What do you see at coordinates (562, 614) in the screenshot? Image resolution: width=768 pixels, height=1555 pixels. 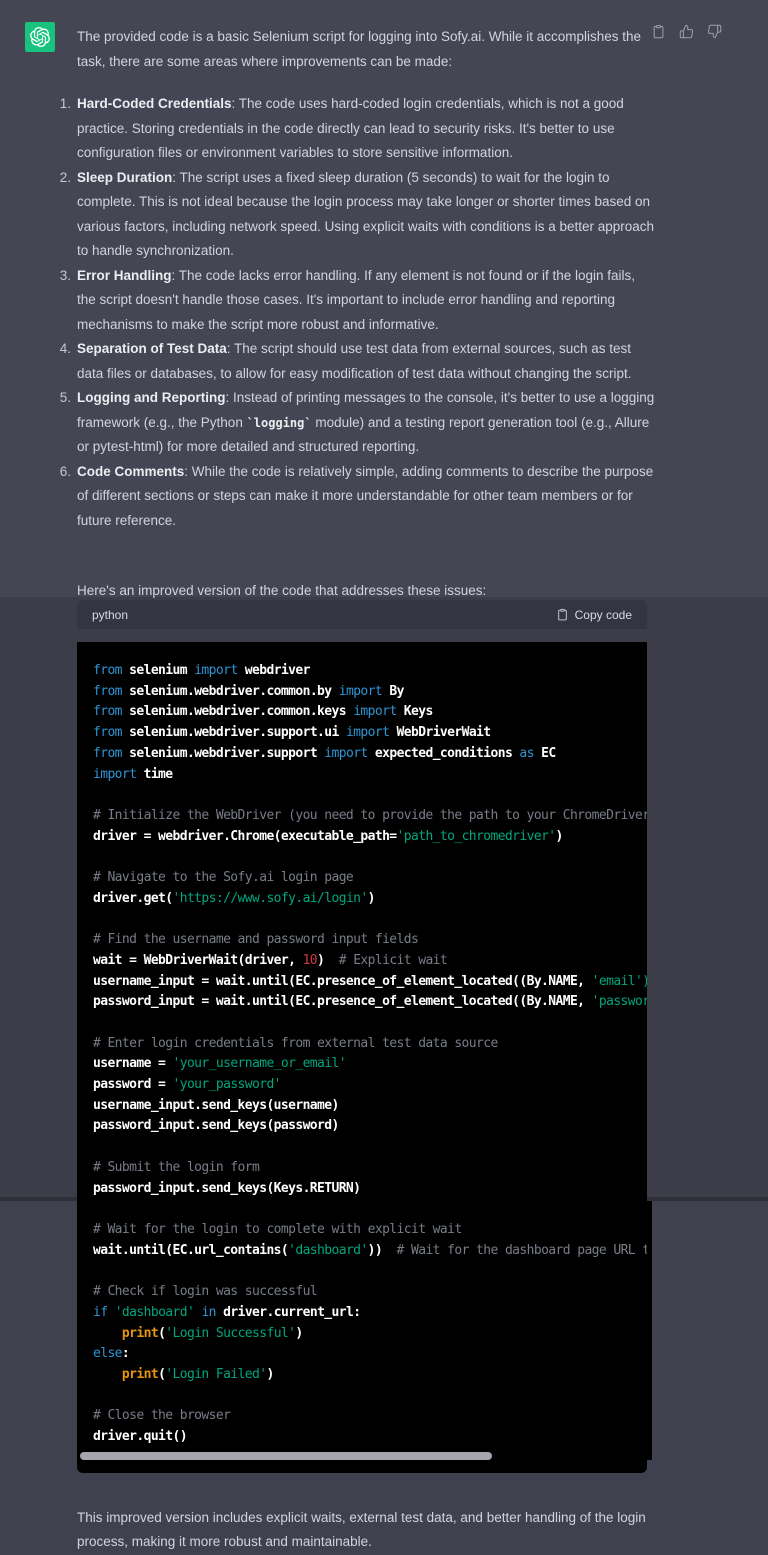 I see `clipboard-icon` at bounding box center [562, 614].